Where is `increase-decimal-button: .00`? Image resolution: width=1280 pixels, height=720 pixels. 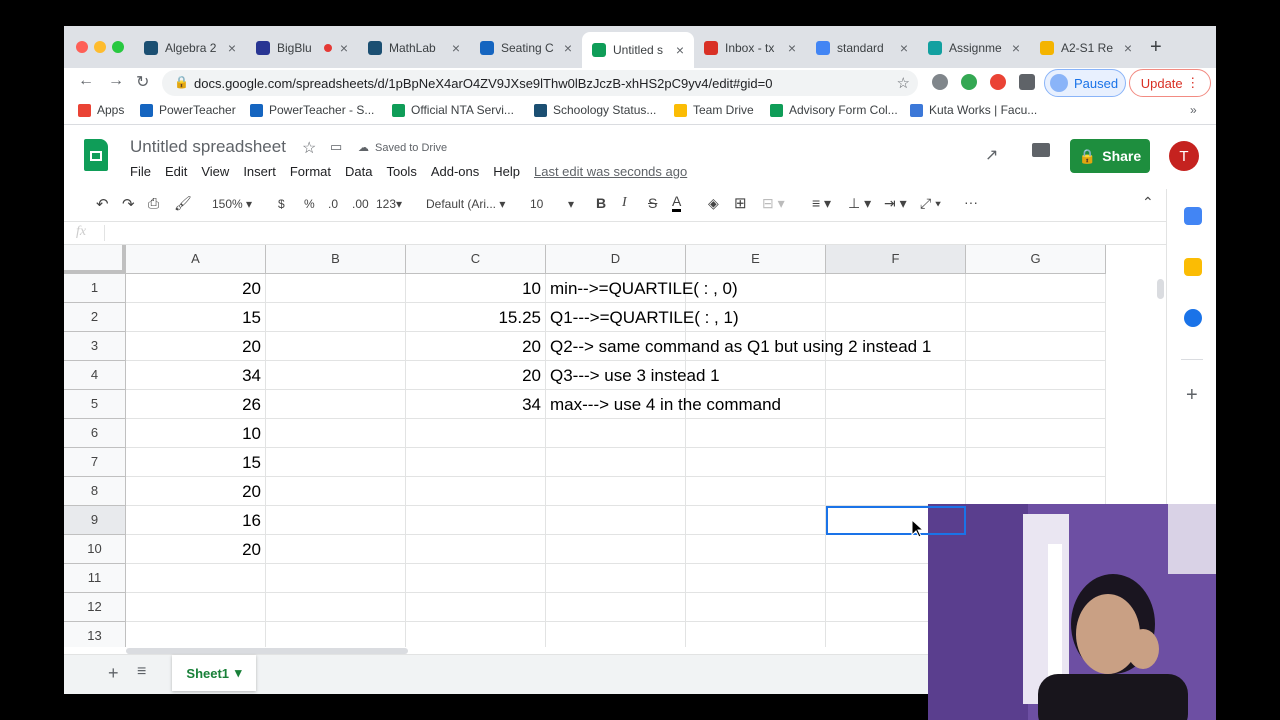 increase-decimal-button: .00 is located at coordinates (360, 204).